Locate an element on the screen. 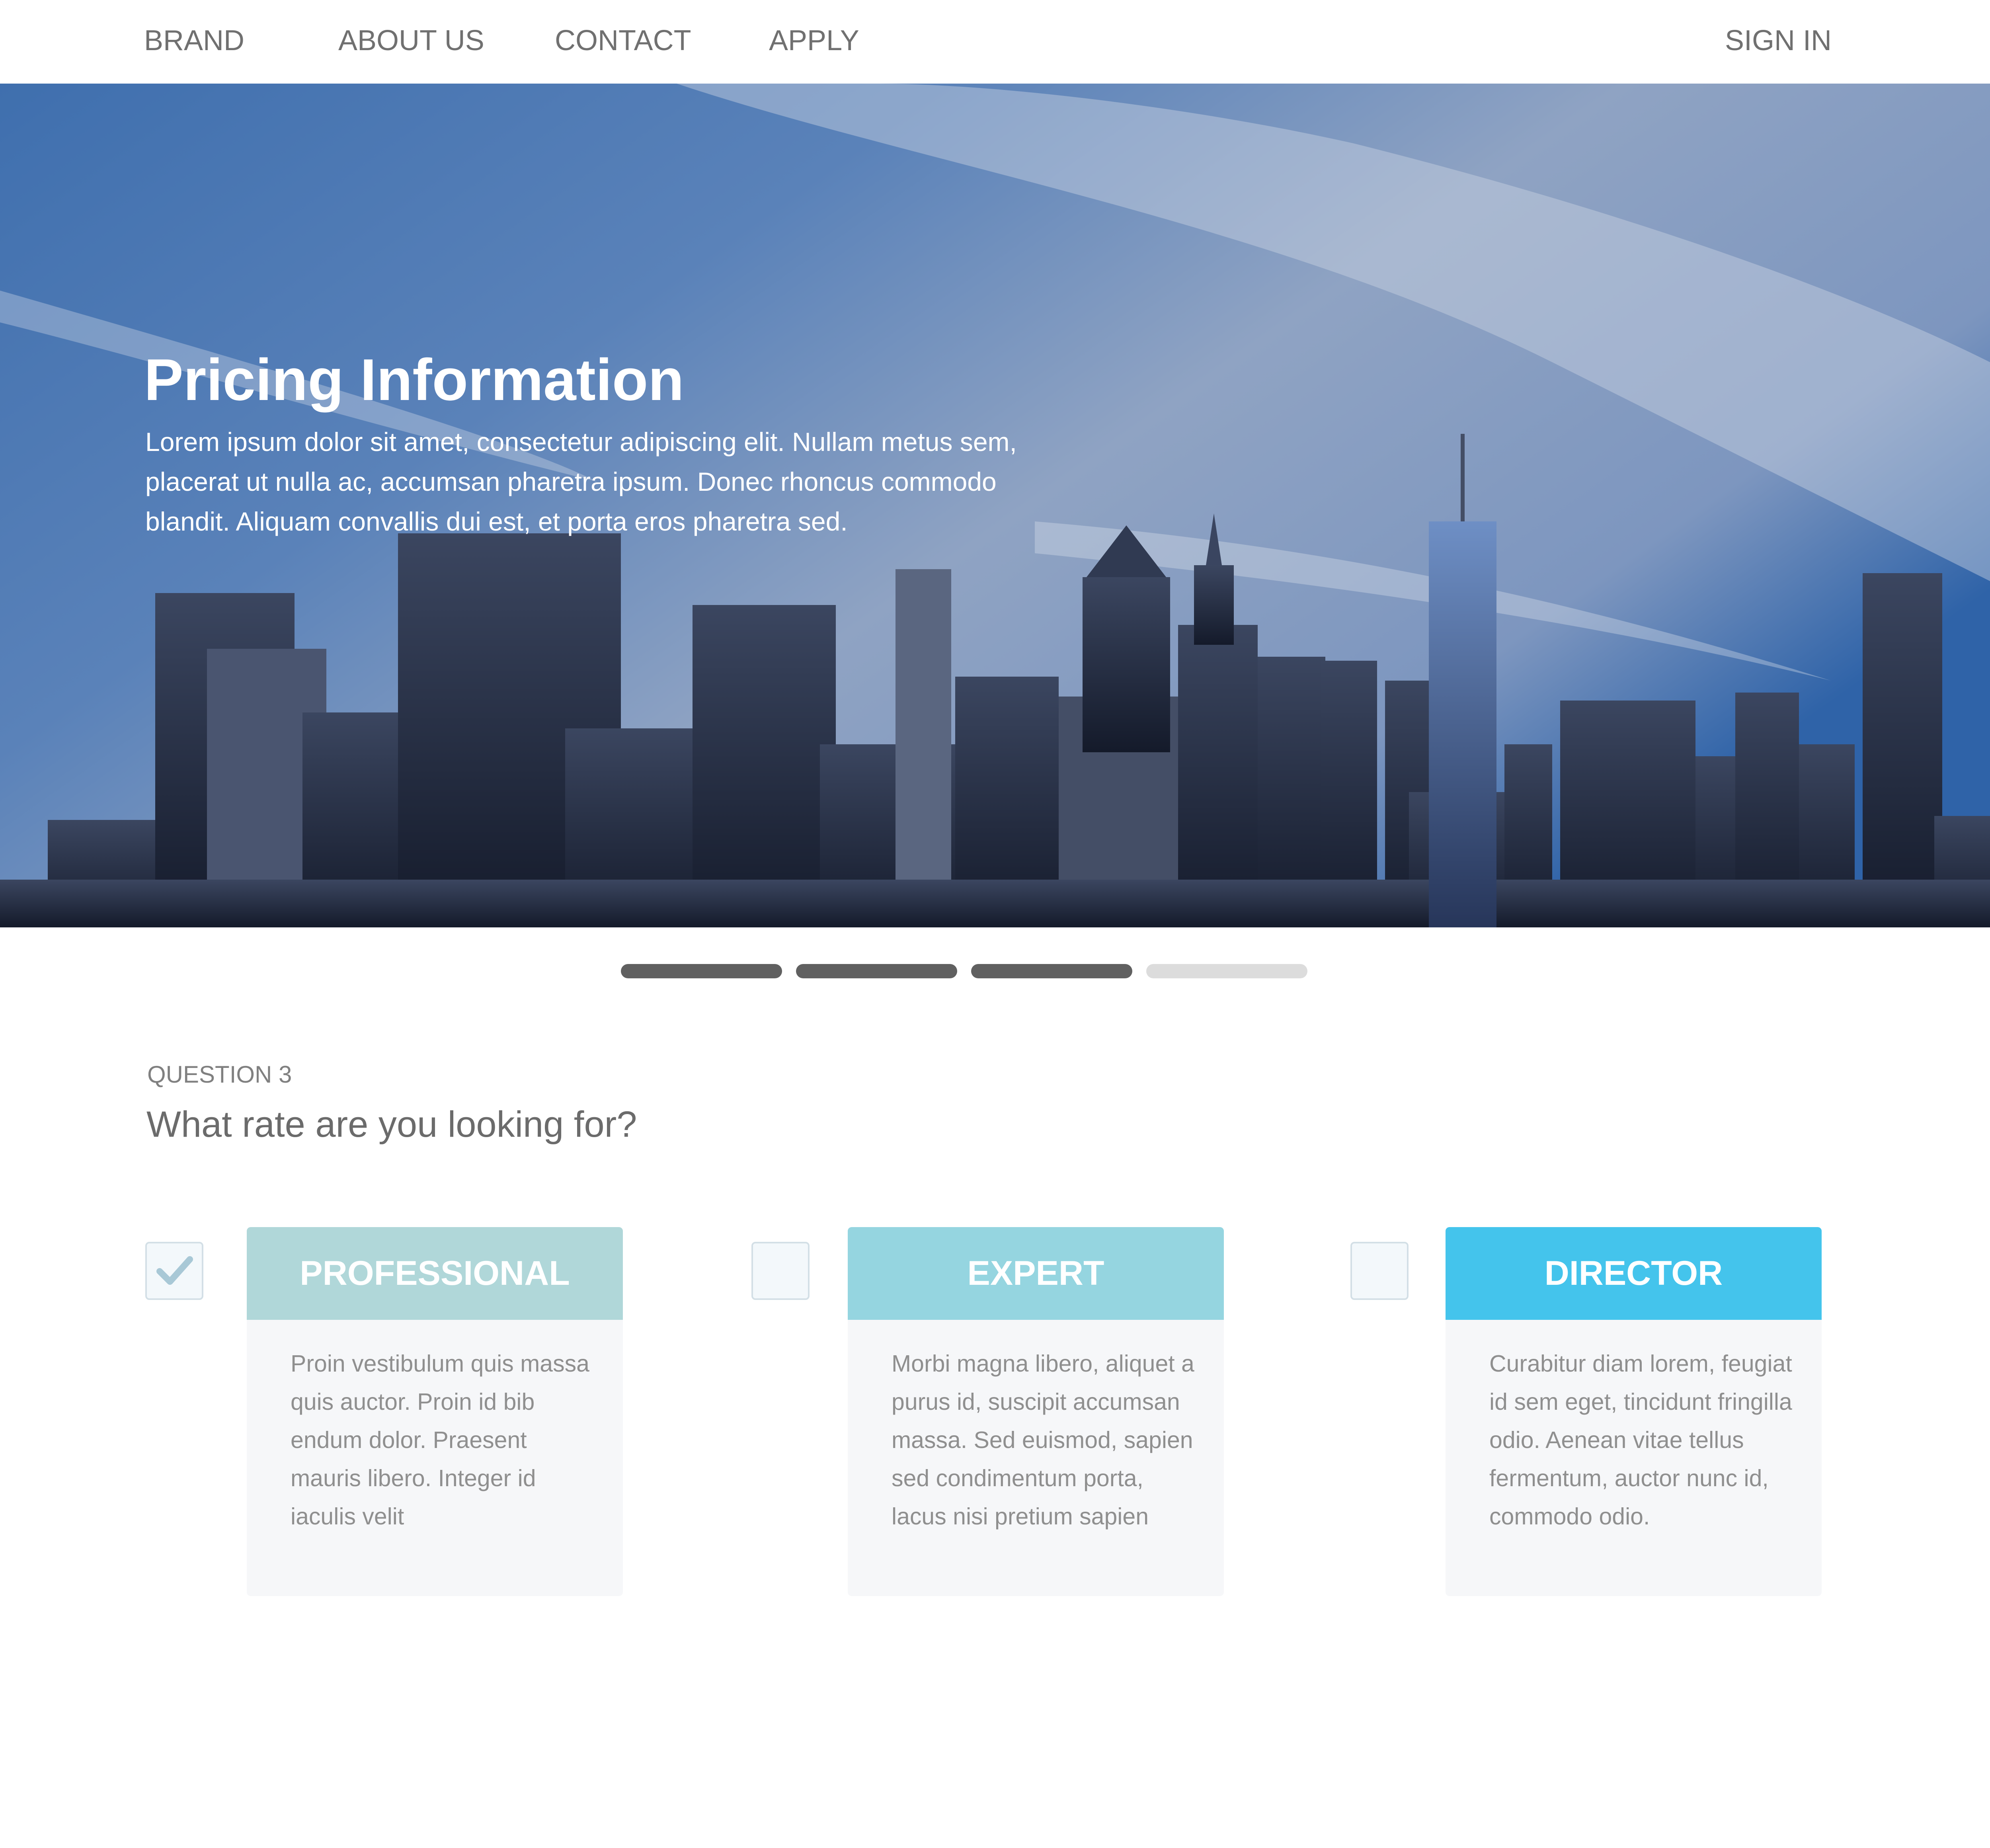 The image size is (1990, 1848). expert-checkbox is located at coordinates (781, 1271).